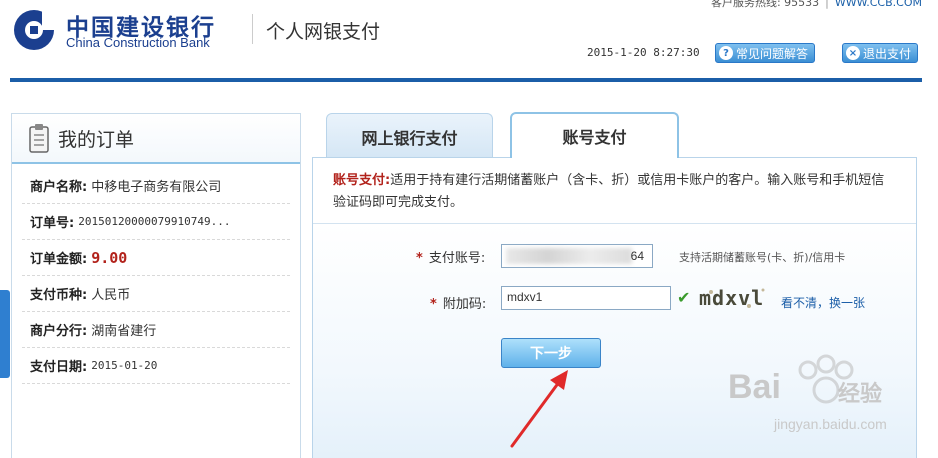  I want to click on order-header: 我的订单, so click(156, 139).